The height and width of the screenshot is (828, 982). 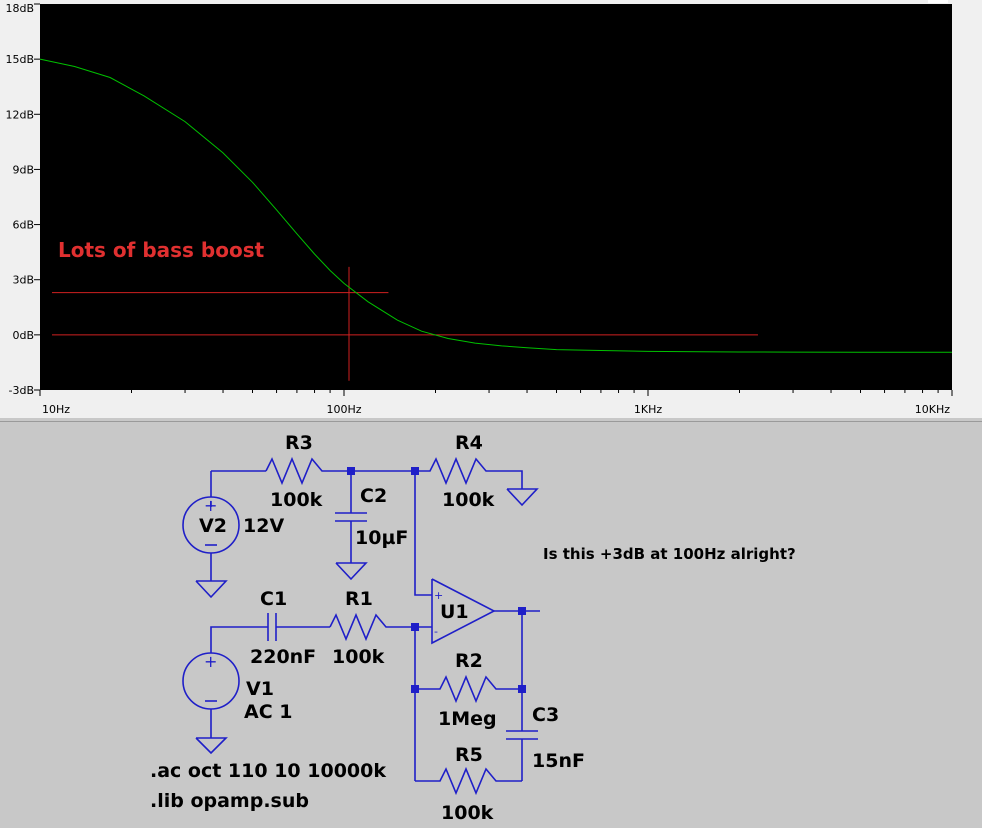 I want to click on c3-capacitor, so click(x=522, y=735).